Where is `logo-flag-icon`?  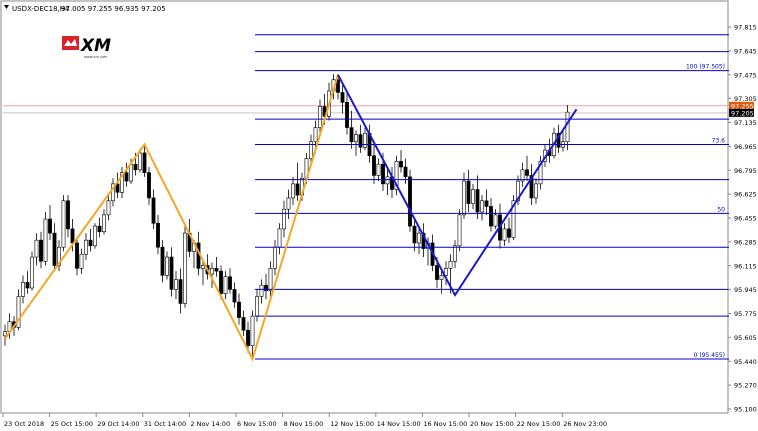
logo-flag-icon is located at coordinates (70, 43).